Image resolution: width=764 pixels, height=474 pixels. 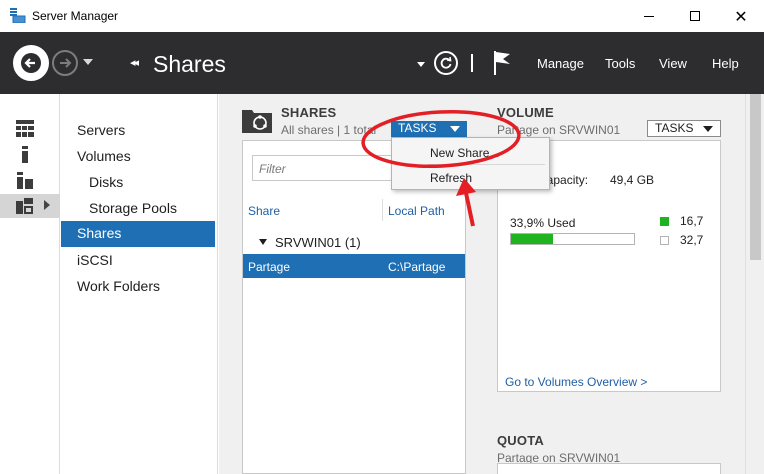 I want to click on volume-section-subtitle: Partage on SRVWIN01, so click(x=559, y=130).